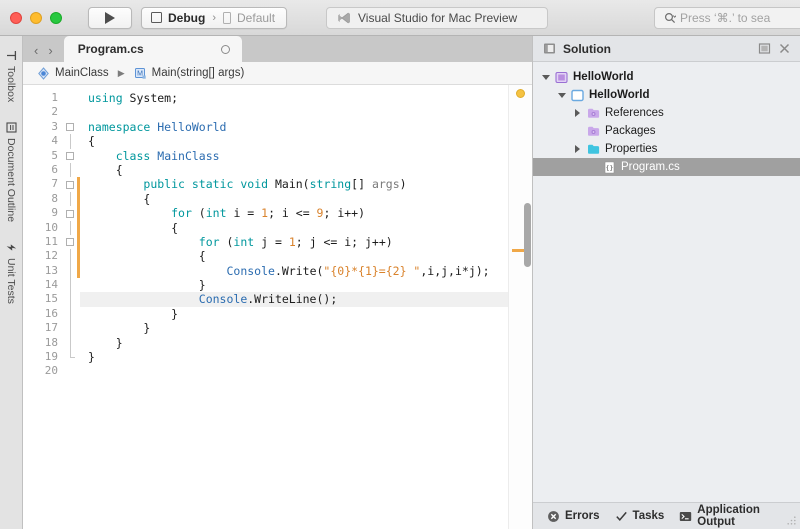  Describe the element at coordinates (630, 131) in the screenshot. I see `tree-item-label: Packages` at that location.